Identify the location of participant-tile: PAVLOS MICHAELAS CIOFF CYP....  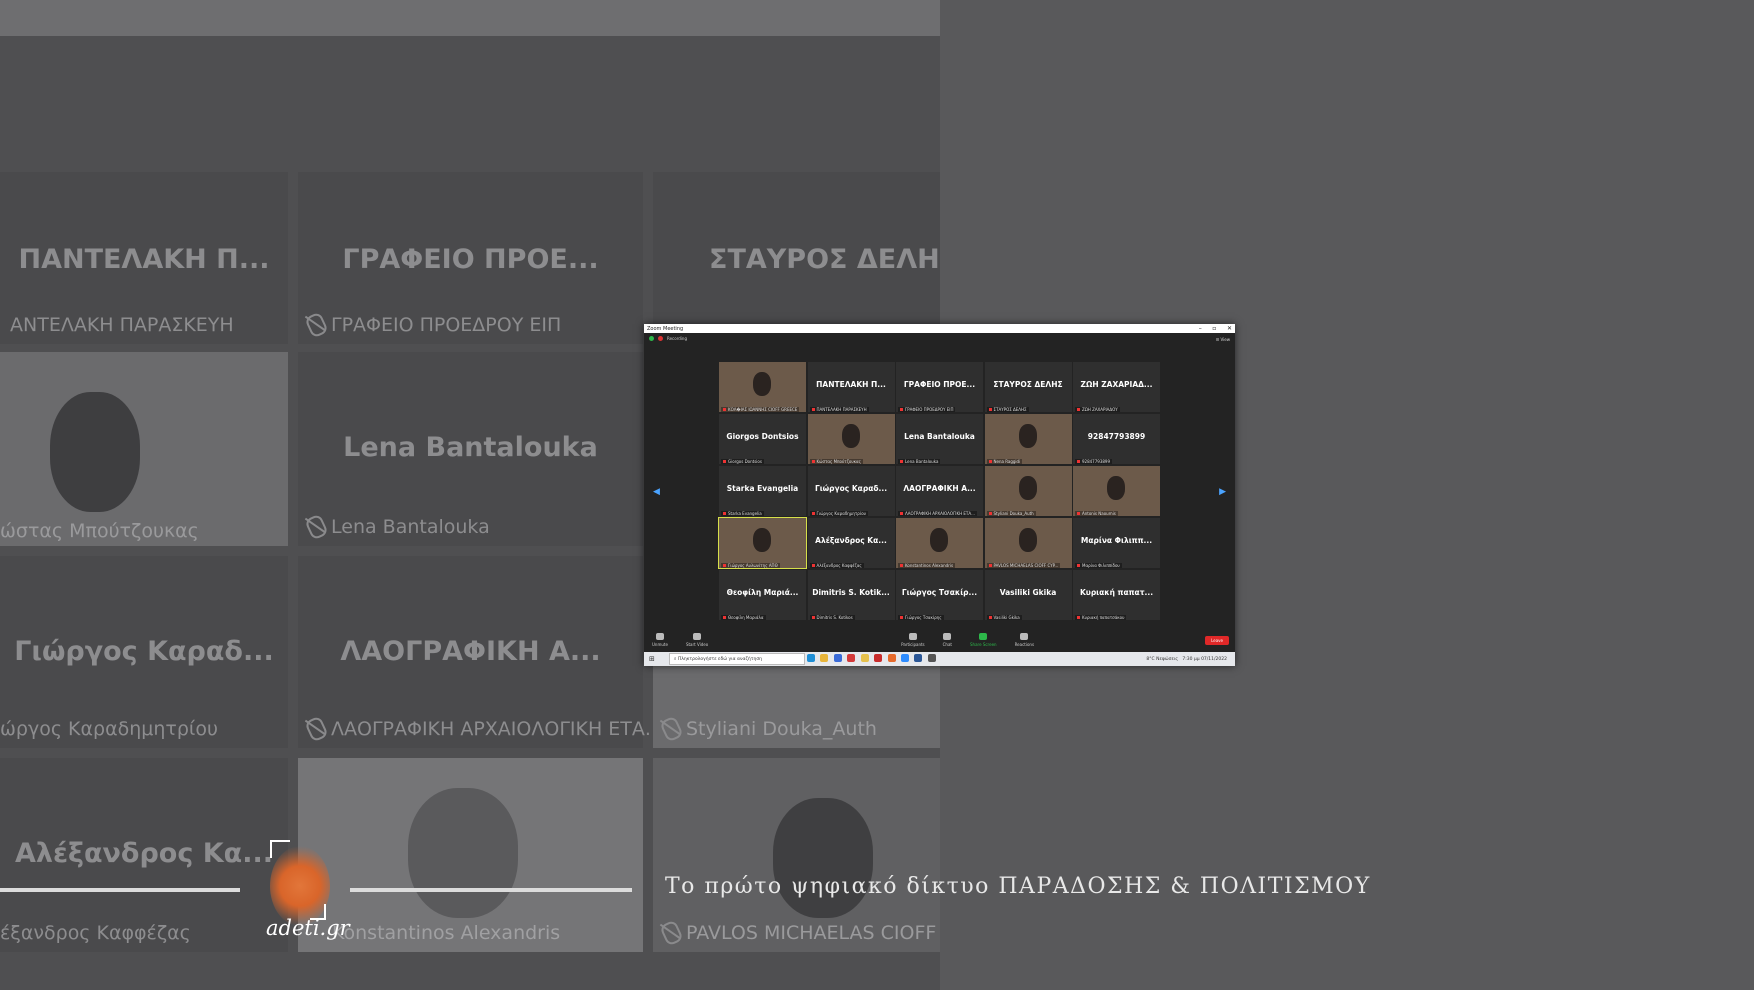
(1028, 543).